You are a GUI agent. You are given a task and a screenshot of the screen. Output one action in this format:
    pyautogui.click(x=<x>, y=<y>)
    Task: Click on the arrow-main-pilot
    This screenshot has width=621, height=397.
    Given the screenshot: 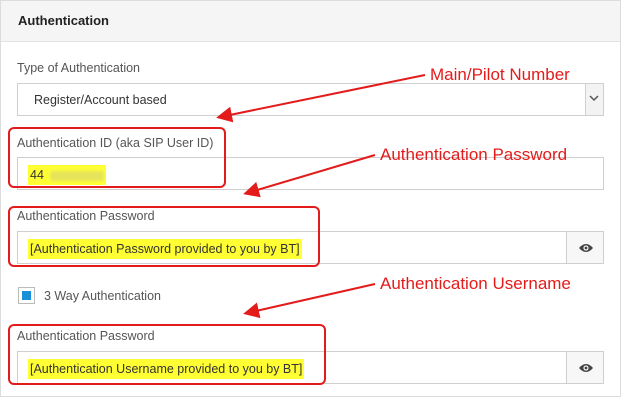 What is the action you would take?
    pyautogui.click(x=321, y=98)
    